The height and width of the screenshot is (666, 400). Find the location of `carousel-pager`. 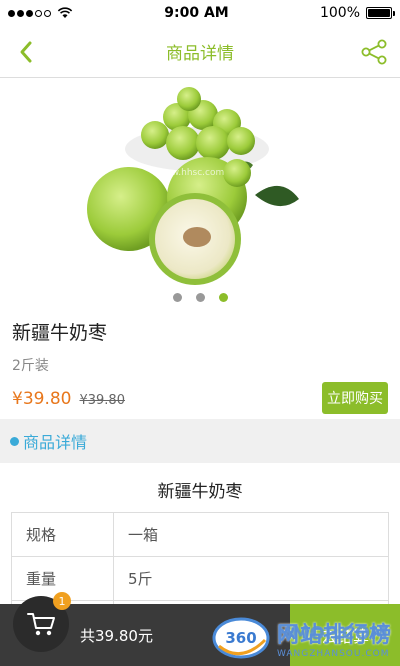

carousel-pager is located at coordinates (200, 297).